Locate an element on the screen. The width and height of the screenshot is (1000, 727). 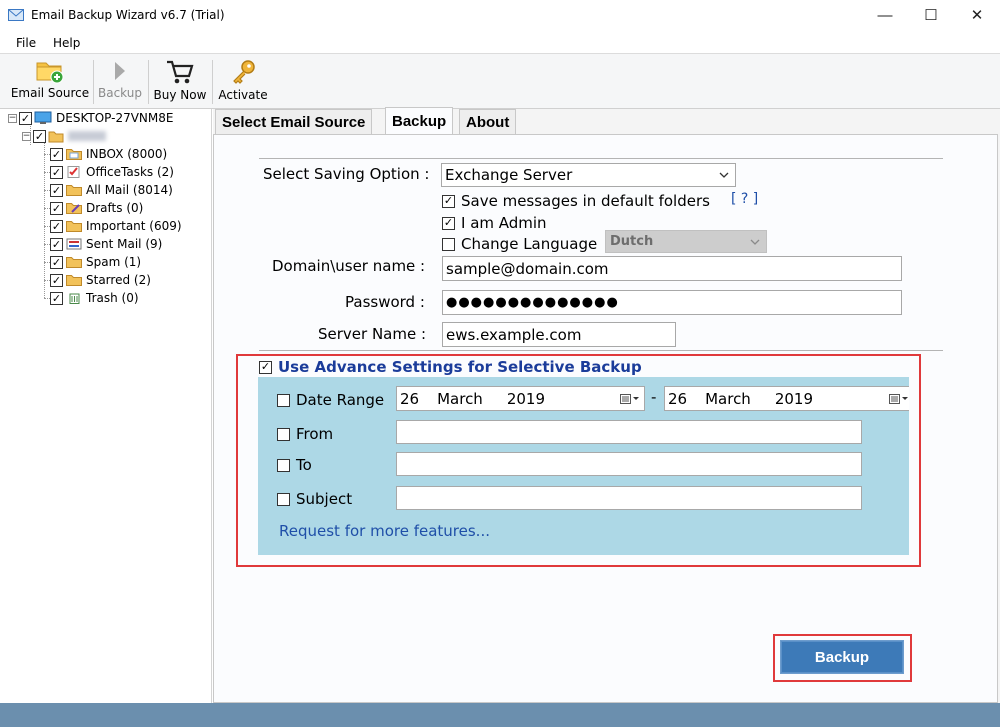
domain-input: sample@domain.com is located at coordinates (672, 268).